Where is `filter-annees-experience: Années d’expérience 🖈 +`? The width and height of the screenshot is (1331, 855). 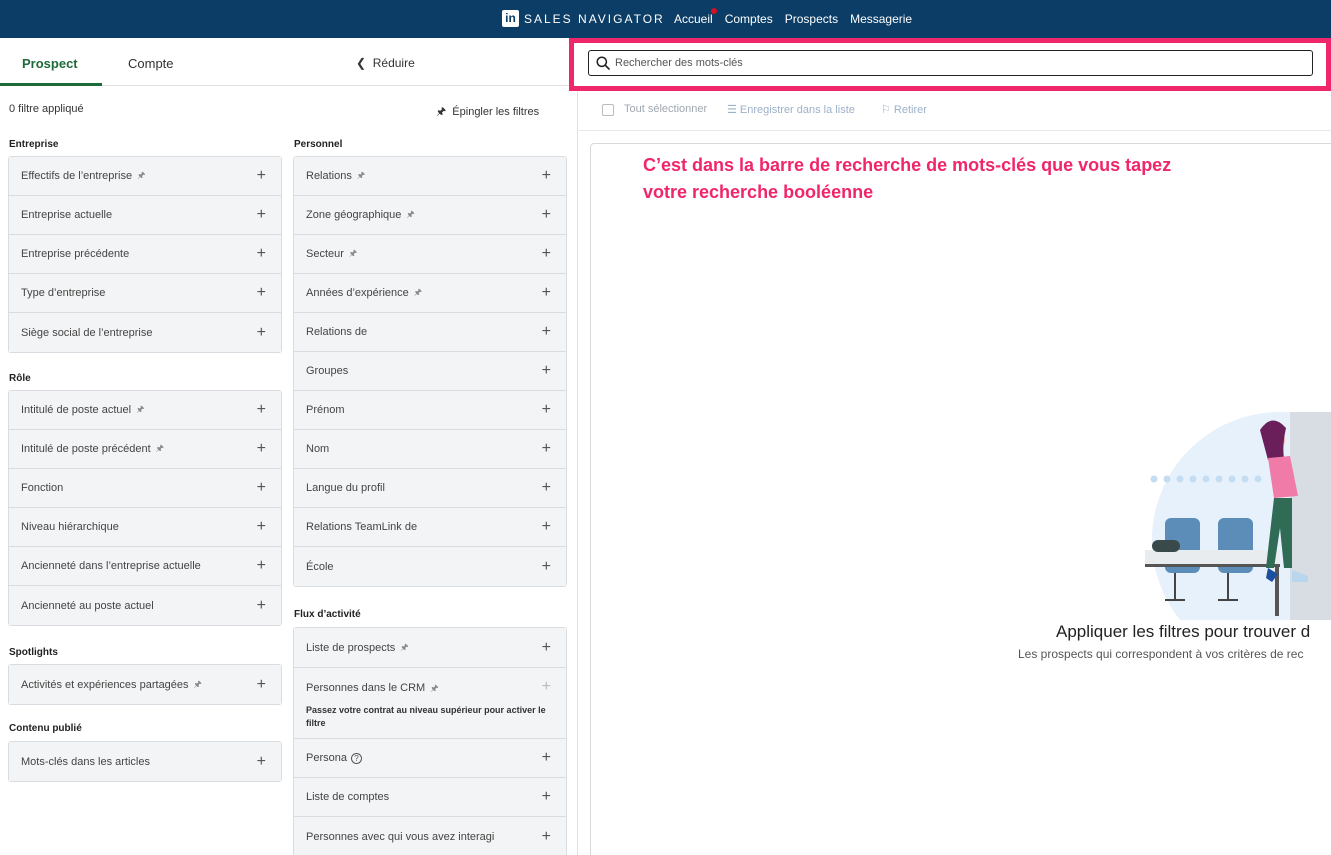
filter-annees-experience: Années d’expérience 🖈 + is located at coordinates (430, 293).